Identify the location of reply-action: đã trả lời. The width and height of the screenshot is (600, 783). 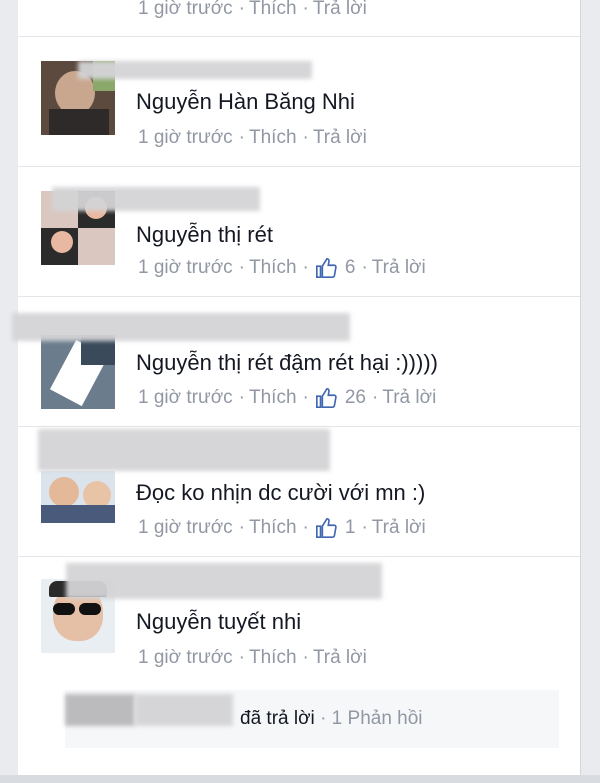
(277, 718).